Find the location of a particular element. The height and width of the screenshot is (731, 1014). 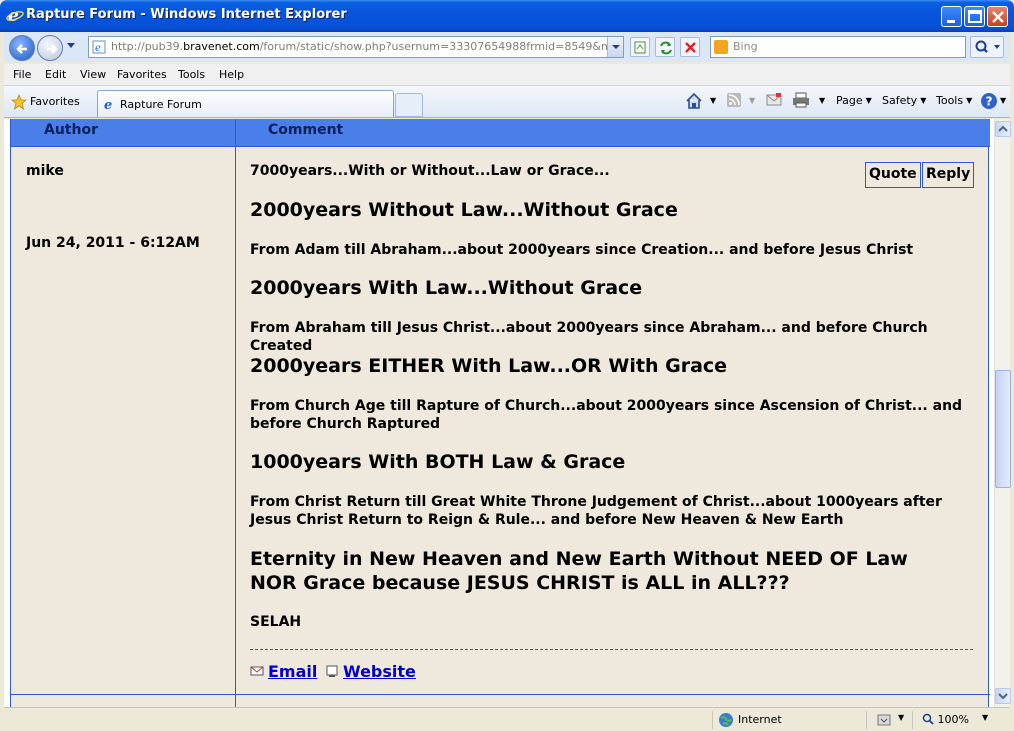

quote-button: Quote is located at coordinates (893, 175).